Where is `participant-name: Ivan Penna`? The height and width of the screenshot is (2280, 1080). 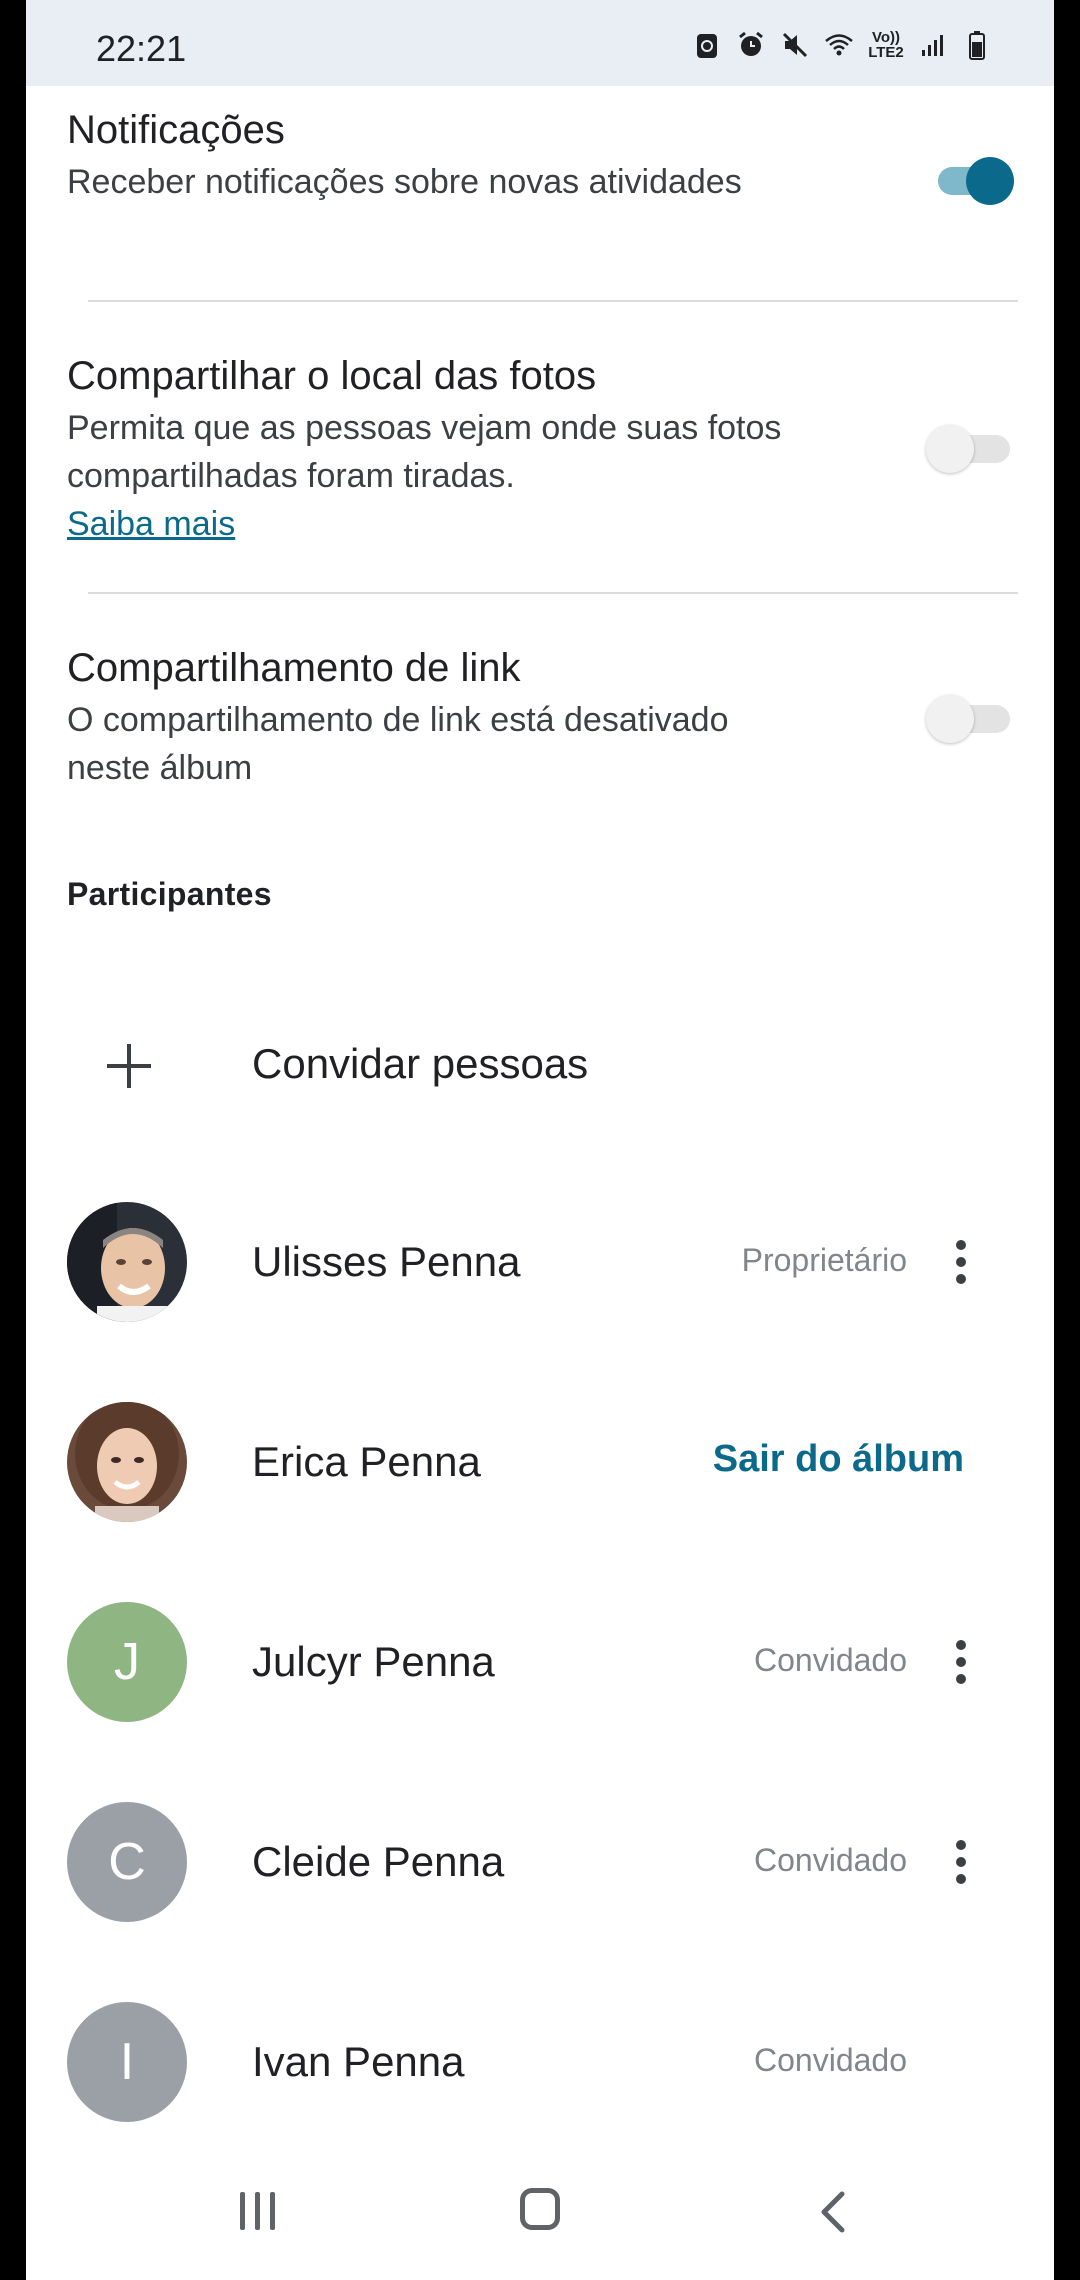 participant-name: Ivan Penna is located at coordinates (358, 2061).